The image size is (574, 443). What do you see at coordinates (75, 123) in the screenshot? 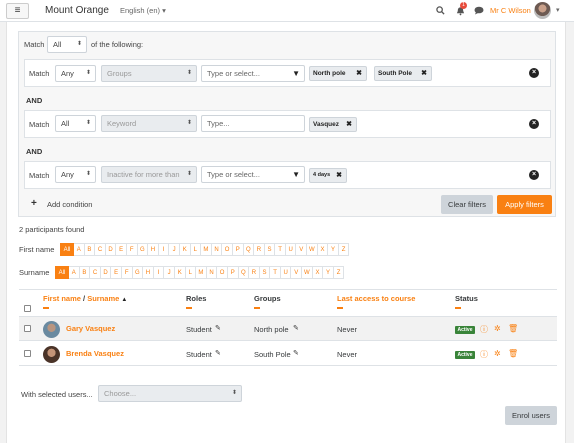
I see `filter-match-select: All ⬍` at bounding box center [75, 123].